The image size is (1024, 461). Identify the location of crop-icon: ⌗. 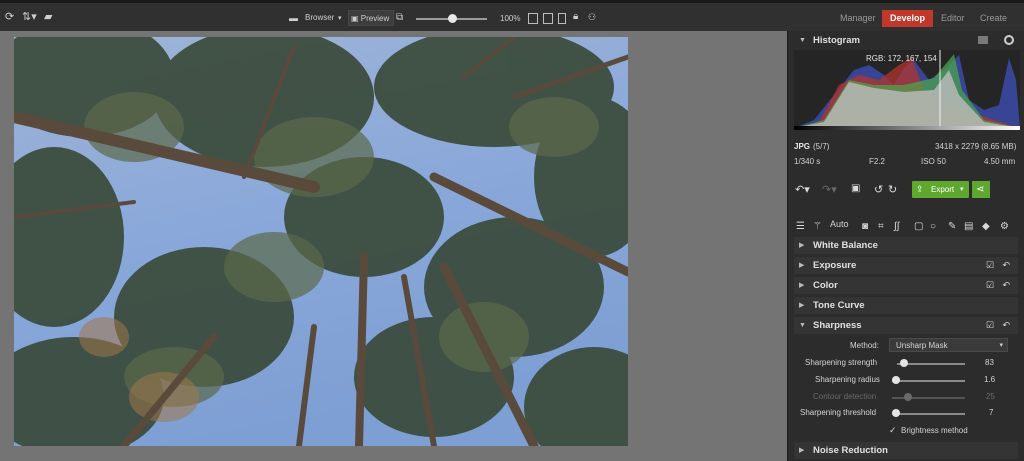
(881, 226).